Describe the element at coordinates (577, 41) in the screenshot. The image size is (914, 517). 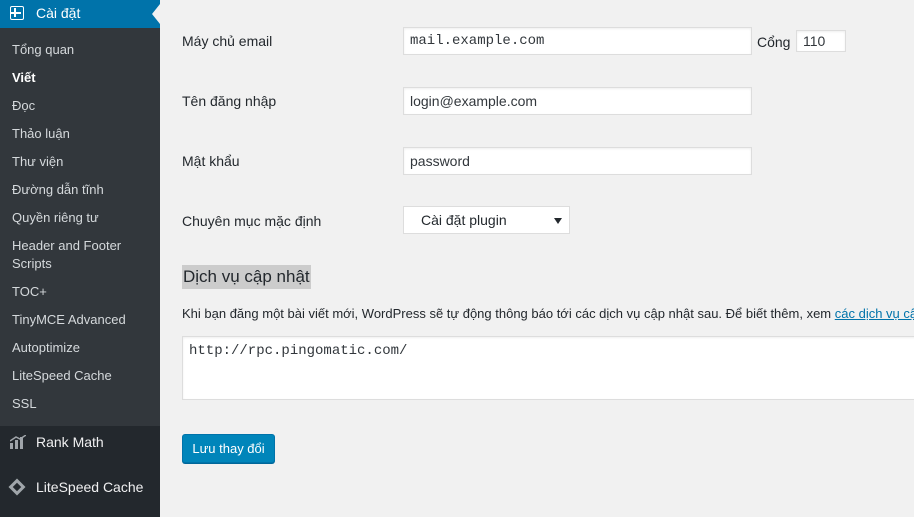
I see `mail-server-input: mail.example.com` at that location.